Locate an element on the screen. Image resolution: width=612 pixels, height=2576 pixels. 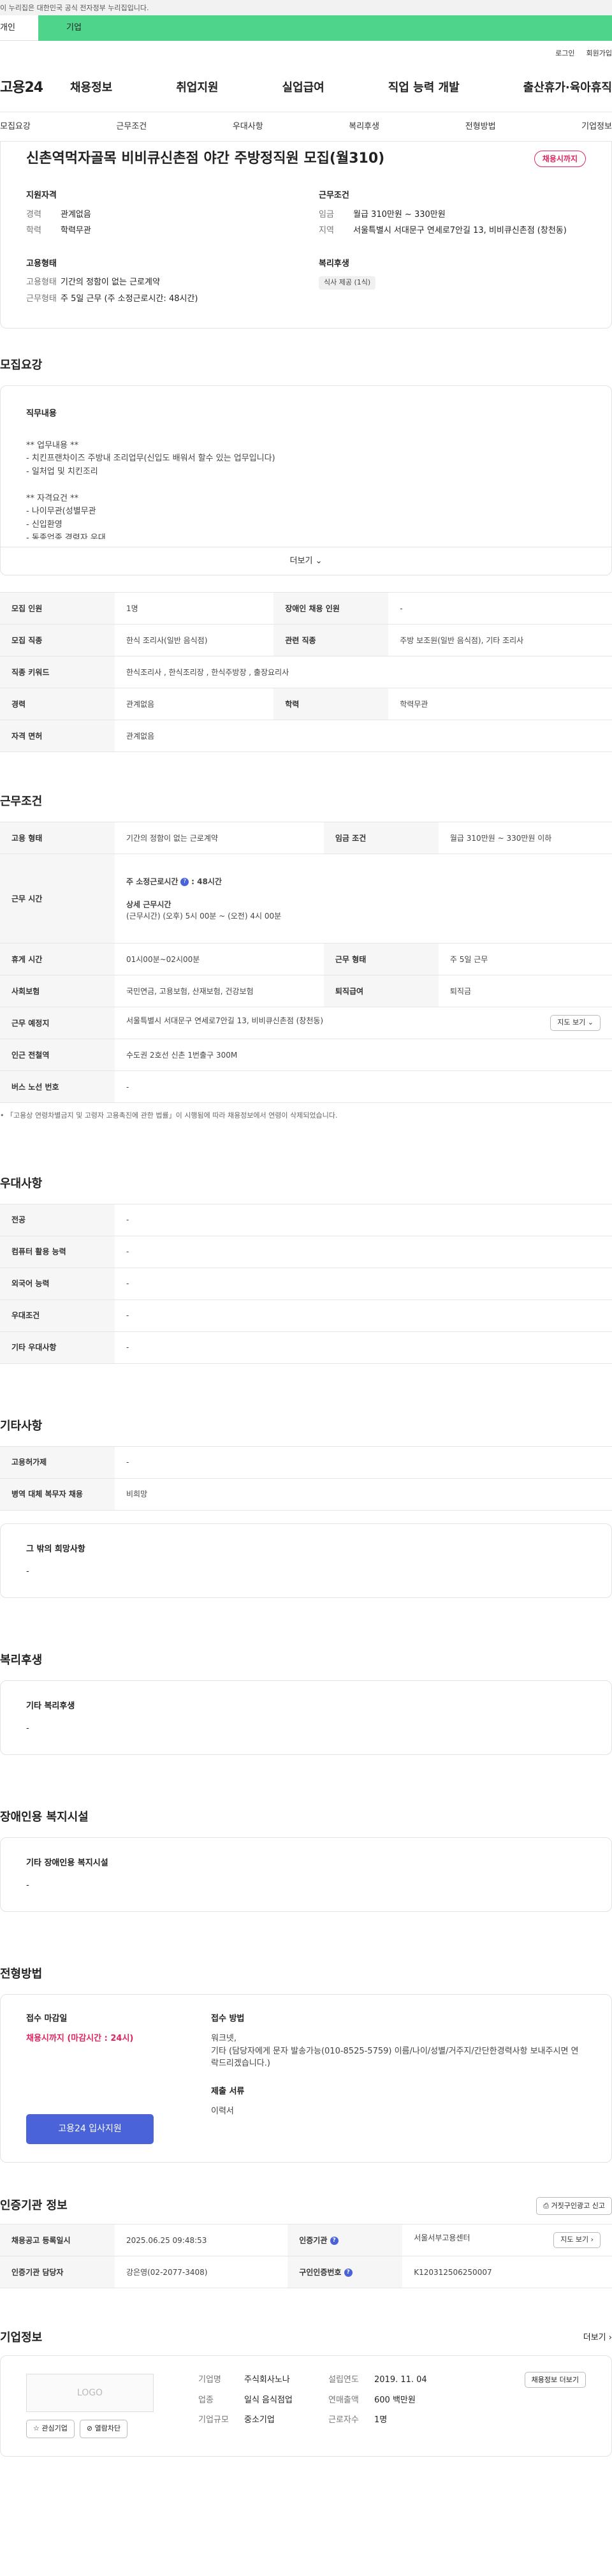
kv-key: 근무형태 is located at coordinates (41, 298).